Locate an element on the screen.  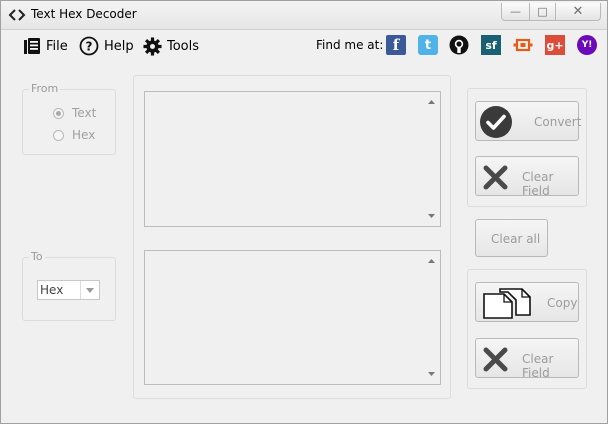
from-group: From Text Hex is located at coordinates (69, 118).